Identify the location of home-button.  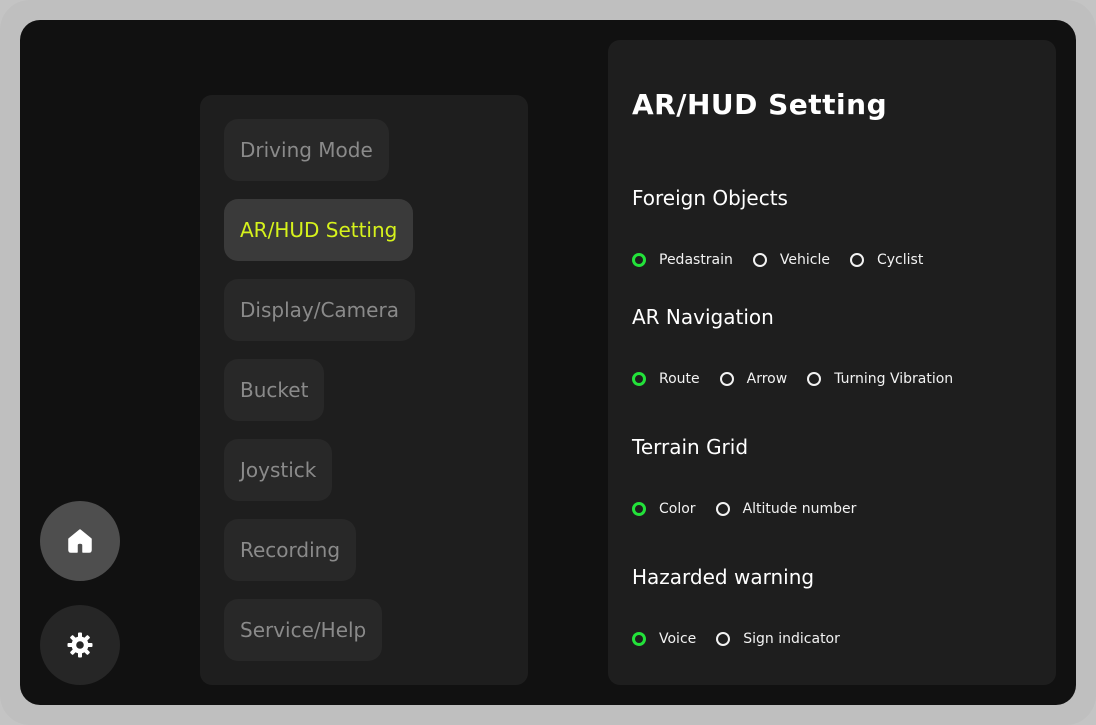
(80, 541).